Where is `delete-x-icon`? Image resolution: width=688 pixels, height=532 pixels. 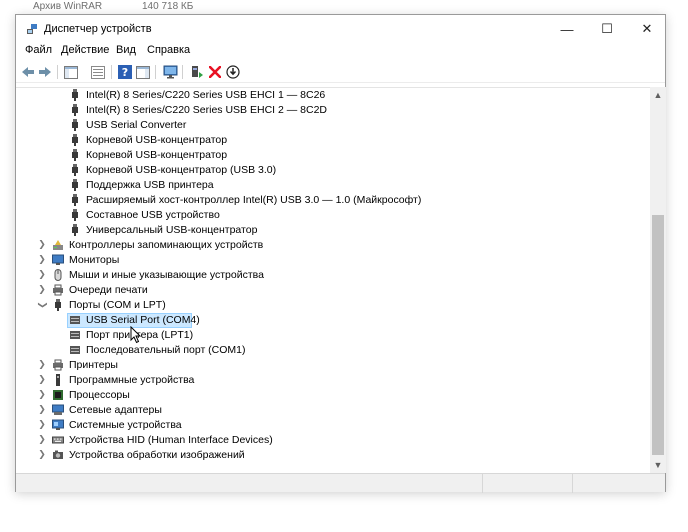
delete-x-icon is located at coordinates (215, 72).